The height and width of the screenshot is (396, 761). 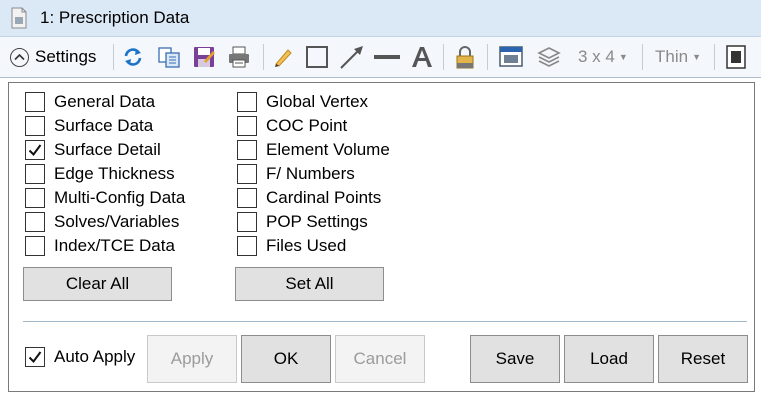 What do you see at coordinates (114, 173) in the screenshot?
I see `option-label: Edge Thickness` at bounding box center [114, 173].